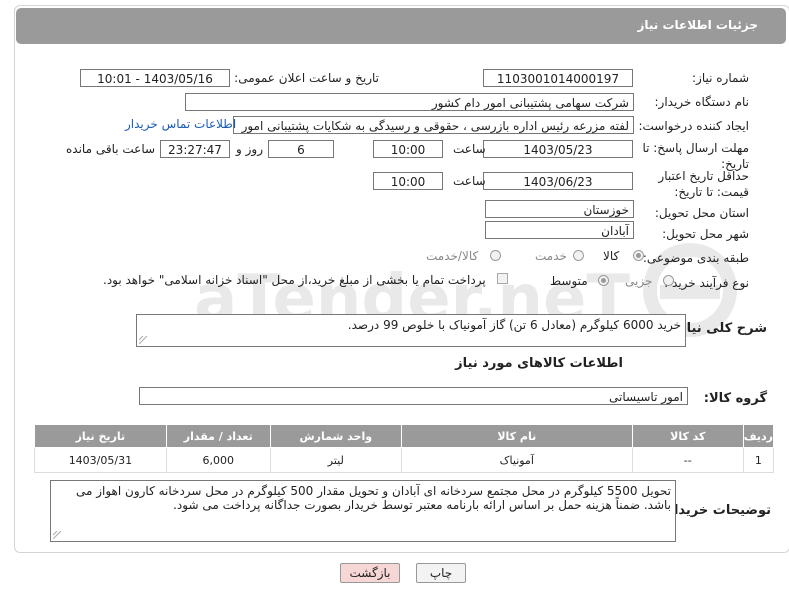  Describe the element at coordinates (697, 25) in the screenshot. I see `page-title: جزئیات اطلاعات نیاز` at that location.